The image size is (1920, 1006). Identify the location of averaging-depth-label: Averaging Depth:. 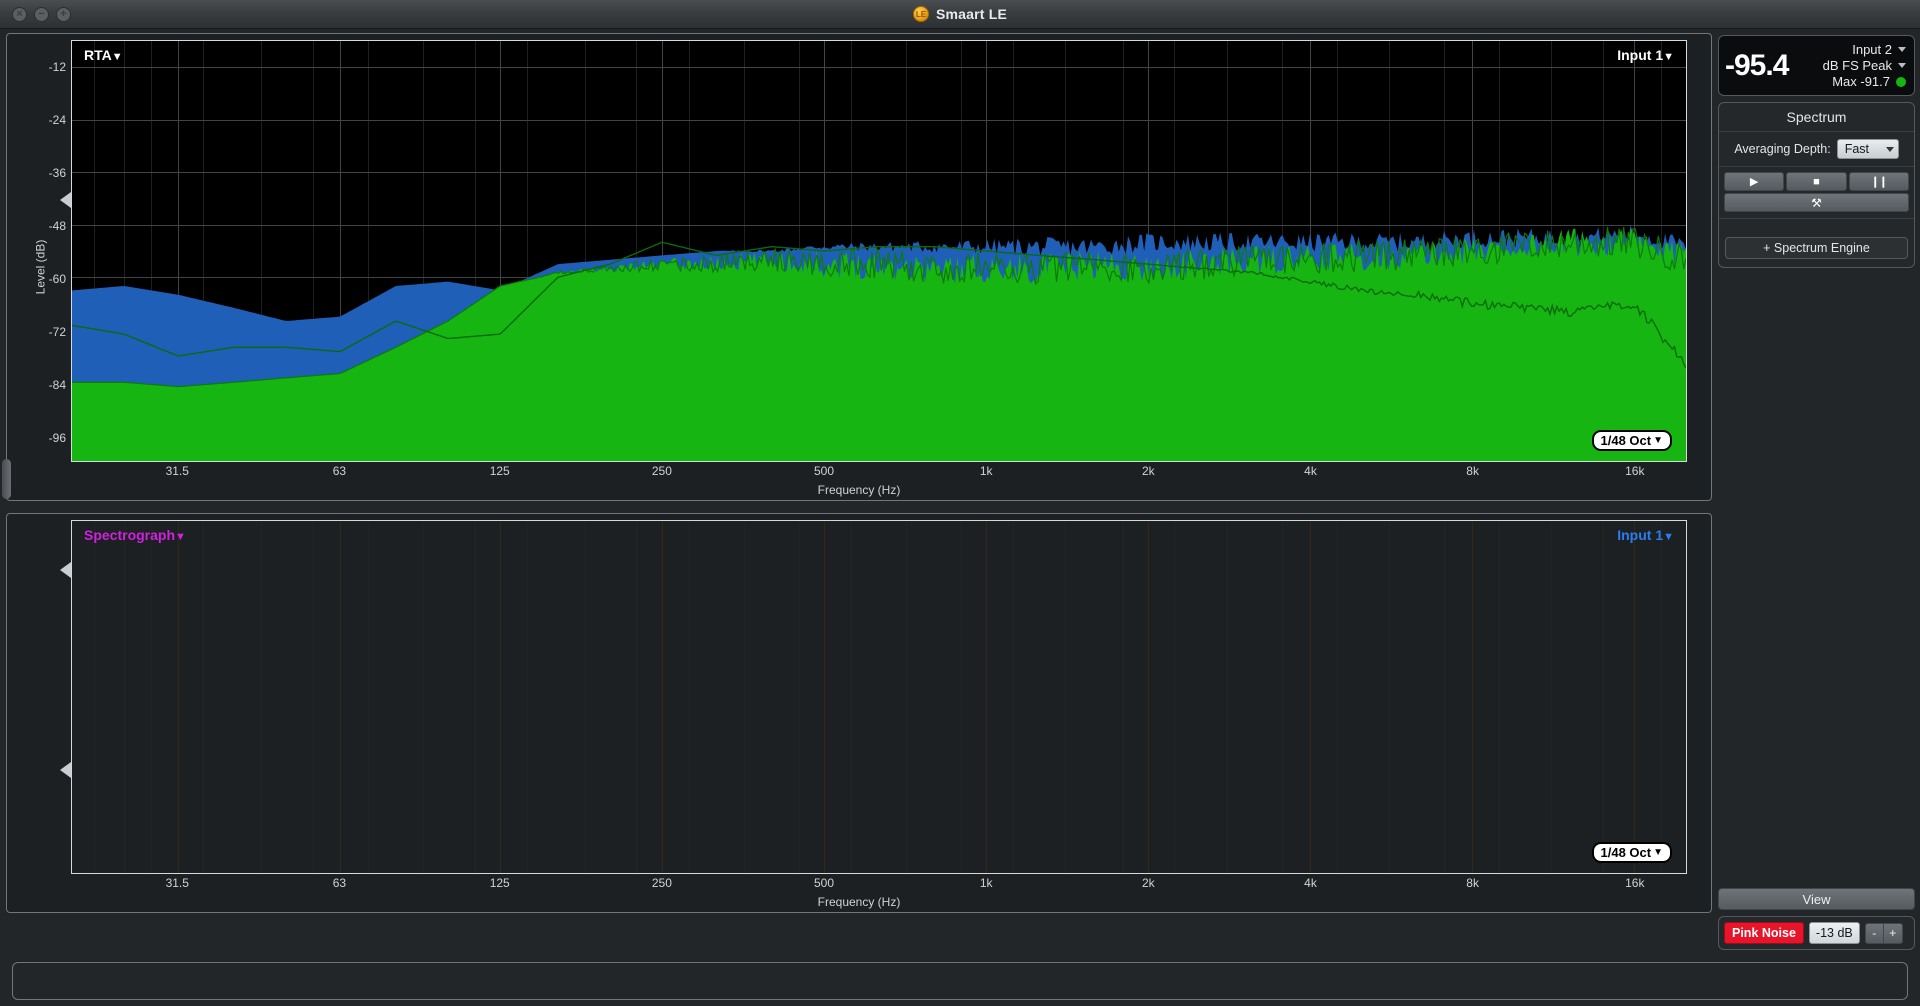
(1782, 149).